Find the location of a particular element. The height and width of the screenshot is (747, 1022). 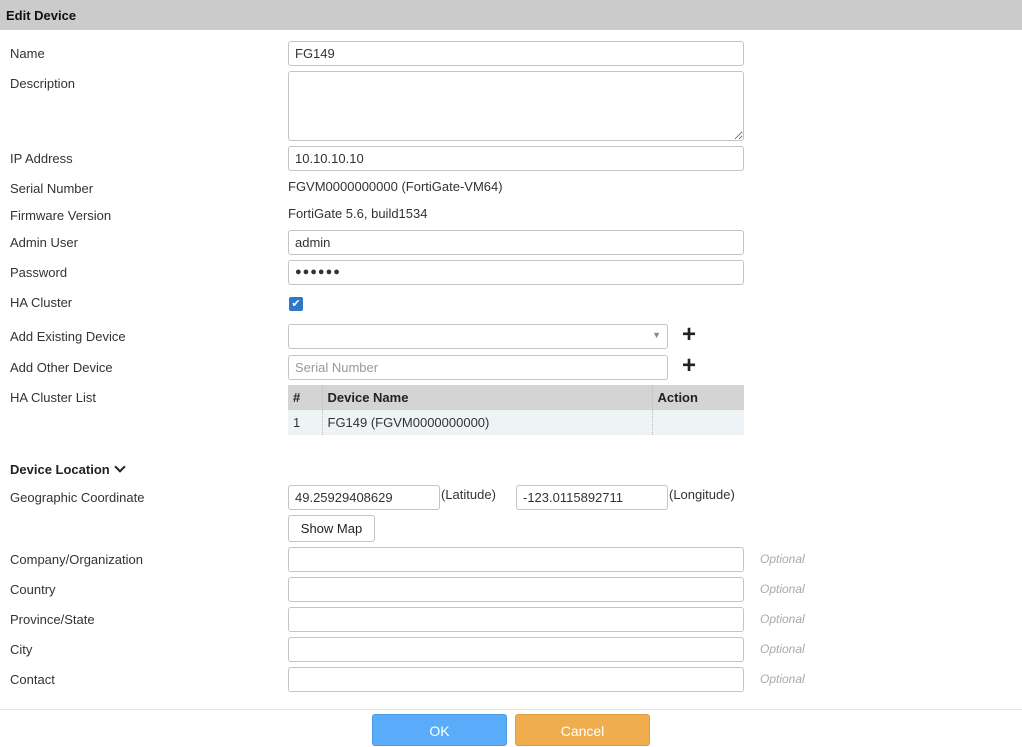

serial-number-input is located at coordinates (478, 367).